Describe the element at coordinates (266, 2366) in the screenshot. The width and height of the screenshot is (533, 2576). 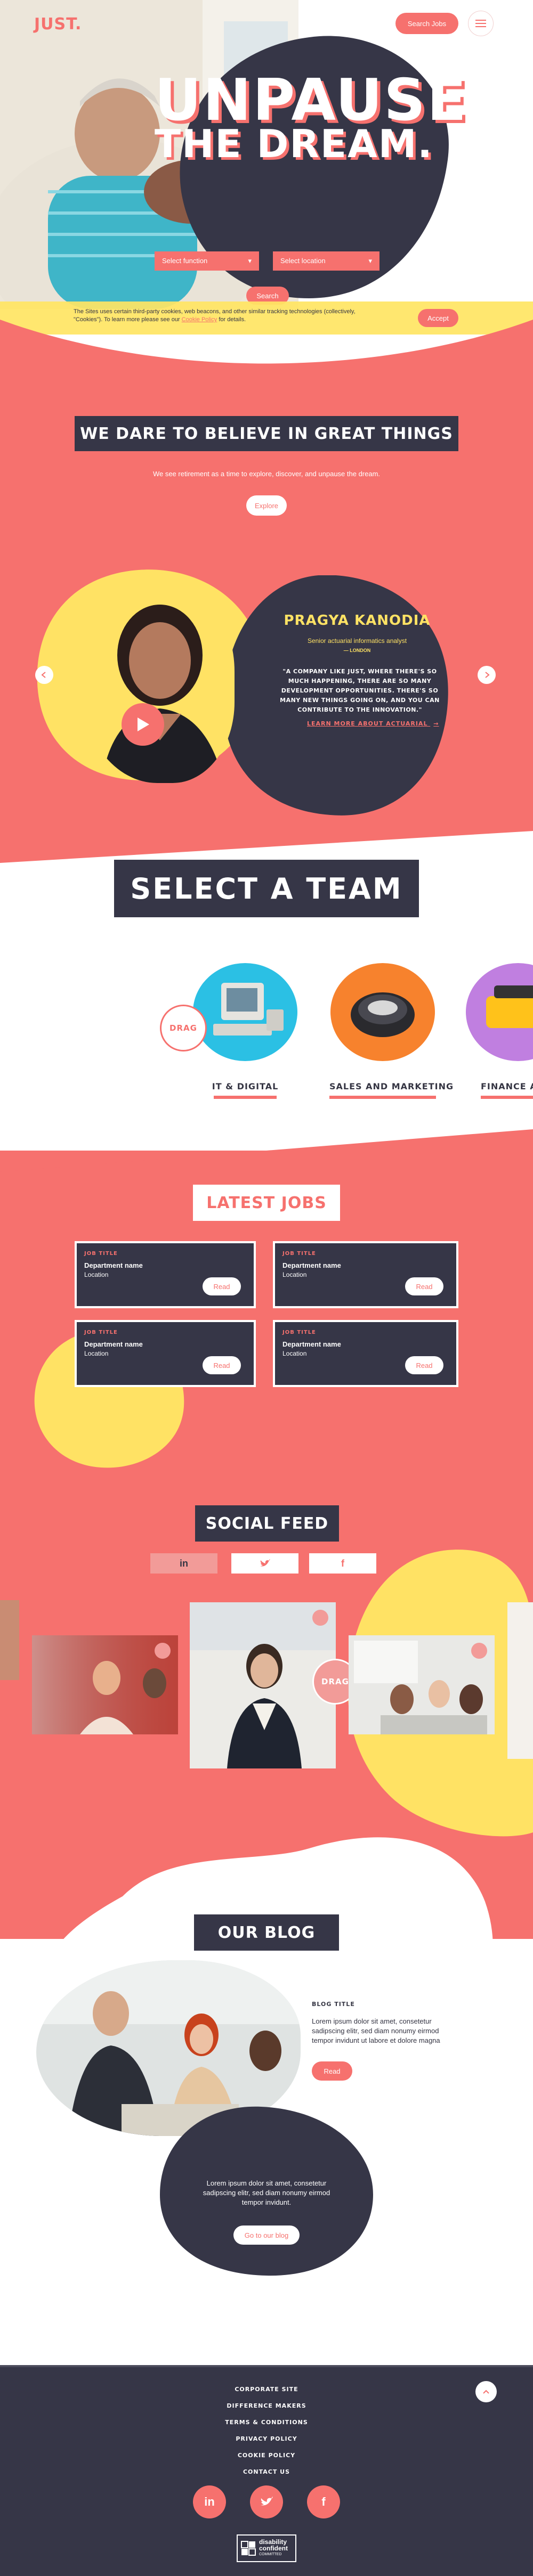
I see `footer-top-line` at that location.